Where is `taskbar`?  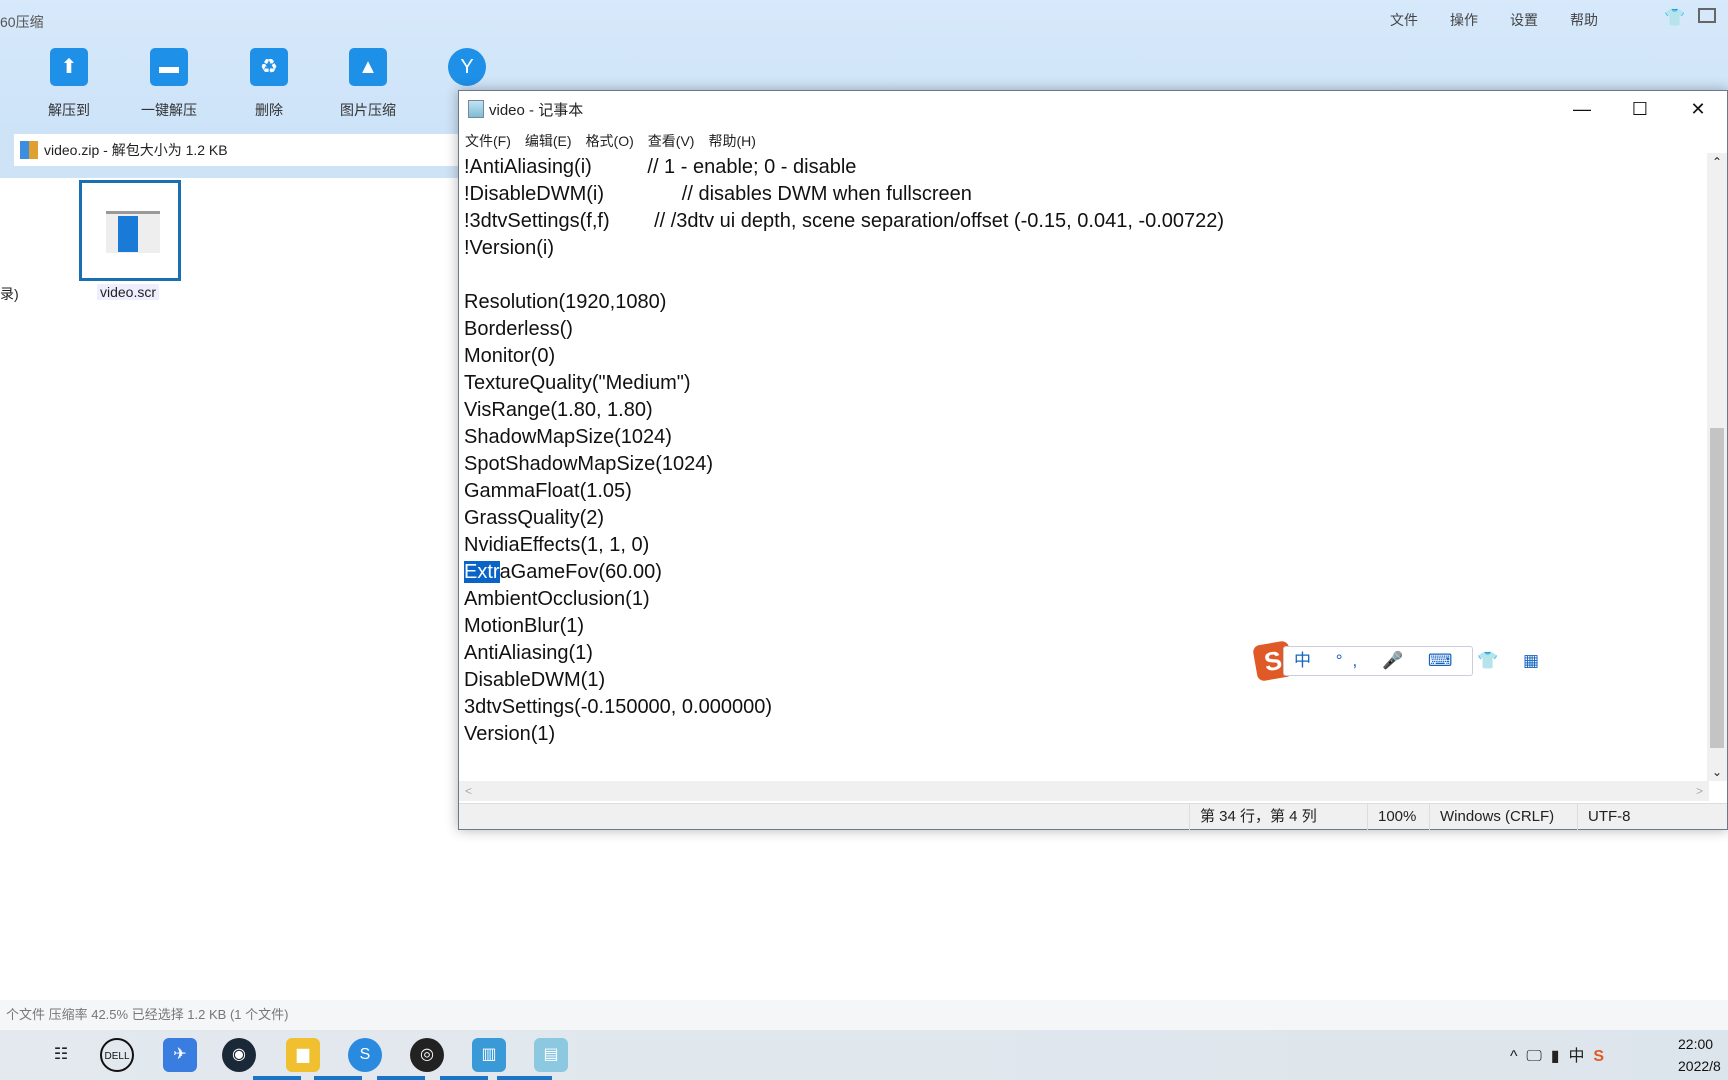 taskbar is located at coordinates (864, 1055).